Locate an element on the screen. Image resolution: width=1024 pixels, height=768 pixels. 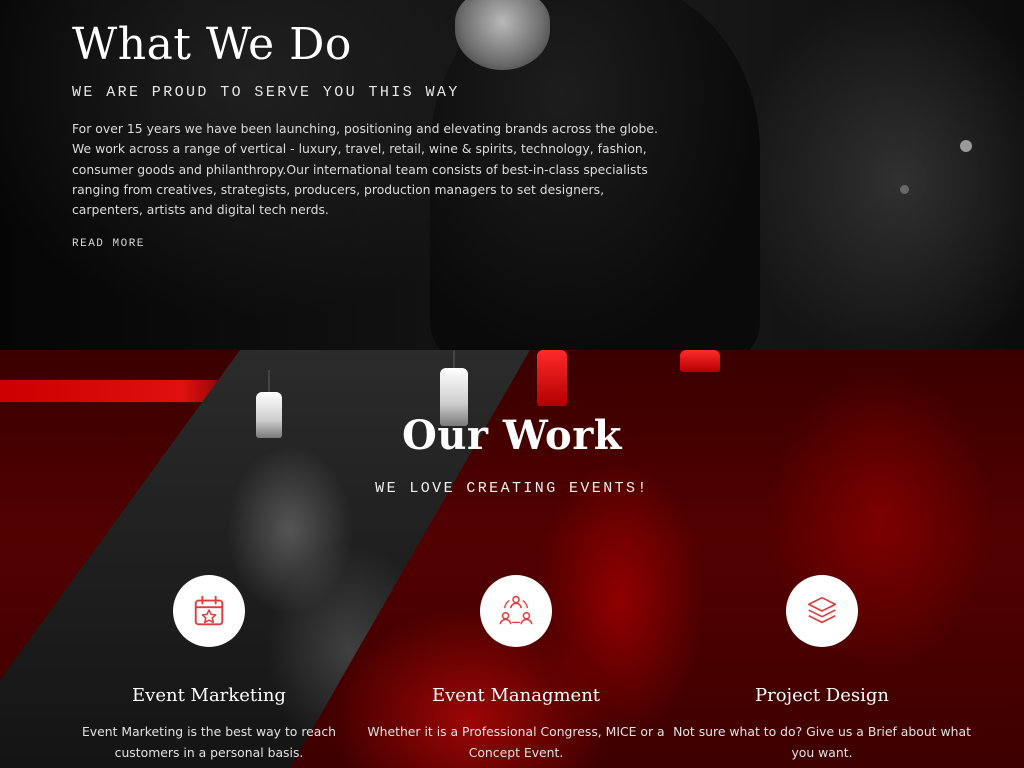
layers-icon is located at coordinates (822, 610).